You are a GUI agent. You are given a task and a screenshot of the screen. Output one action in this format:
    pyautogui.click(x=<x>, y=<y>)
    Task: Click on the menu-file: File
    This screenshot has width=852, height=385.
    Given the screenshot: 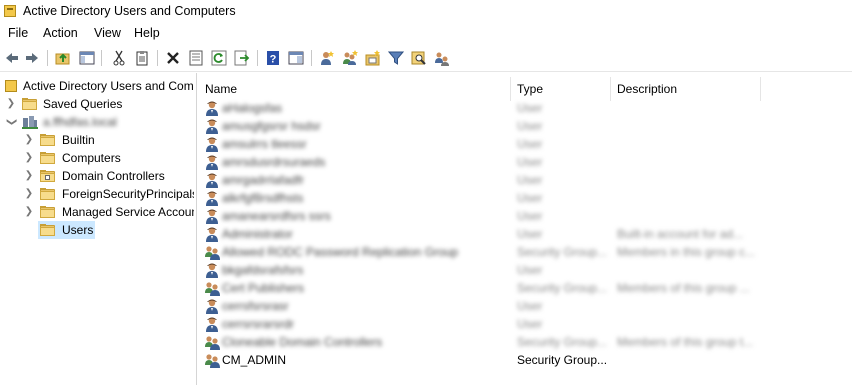 What is the action you would take?
    pyautogui.click(x=18, y=33)
    